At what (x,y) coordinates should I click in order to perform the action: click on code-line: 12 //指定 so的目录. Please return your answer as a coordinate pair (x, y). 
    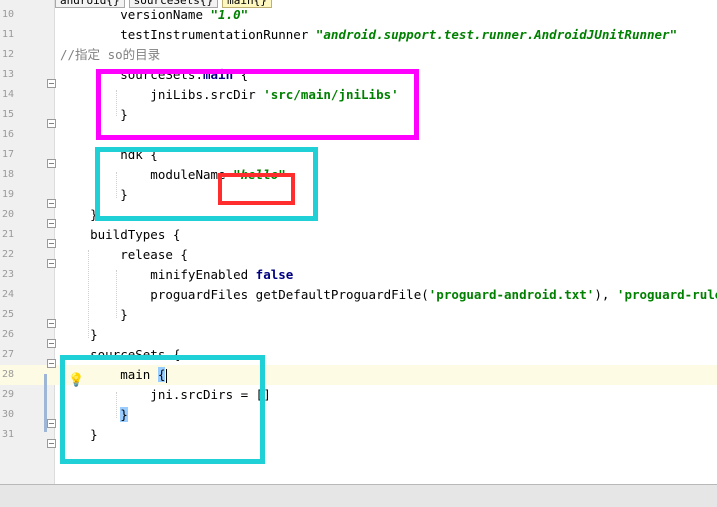
    Looking at the image, I should click on (358, 55).